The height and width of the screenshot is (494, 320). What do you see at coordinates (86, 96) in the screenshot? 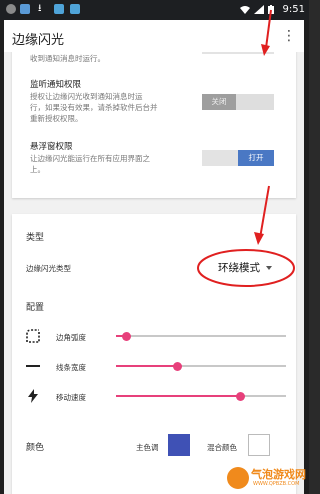
I see `notification-permission-desc-1: 授权让边缘闪光收到通知消息时运` at bounding box center [86, 96].